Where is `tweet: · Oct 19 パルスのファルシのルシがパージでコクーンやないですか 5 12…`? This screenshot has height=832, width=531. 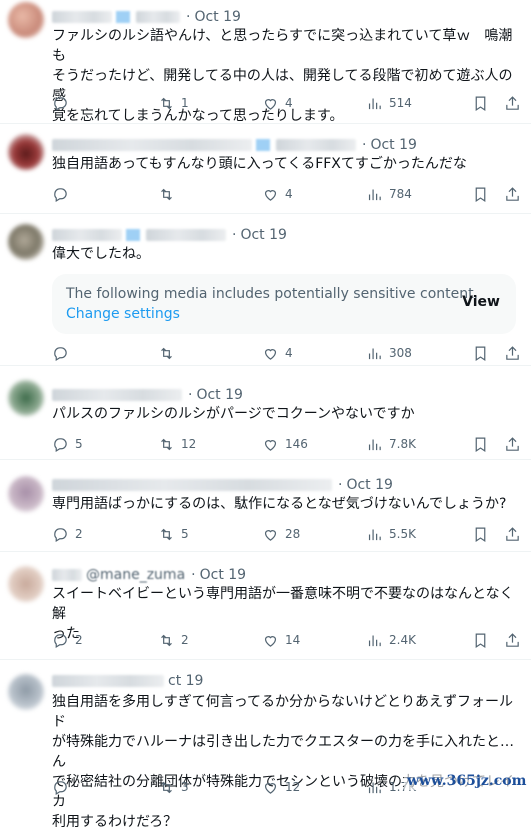 tweet: · Oct 19 パルスのファルシのルシがパージでコクーンやないですか 5 12… is located at coordinates (265, 413).